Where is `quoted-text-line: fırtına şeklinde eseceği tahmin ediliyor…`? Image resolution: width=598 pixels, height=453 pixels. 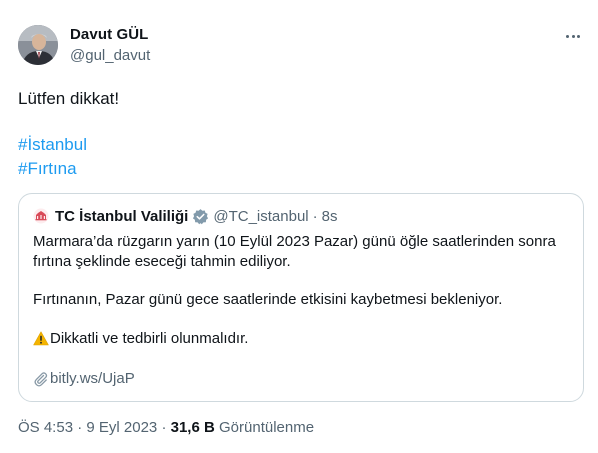
quoted-text-line: fırtına şeklinde eseceği tahmin ediliyor… is located at coordinates (162, 261).